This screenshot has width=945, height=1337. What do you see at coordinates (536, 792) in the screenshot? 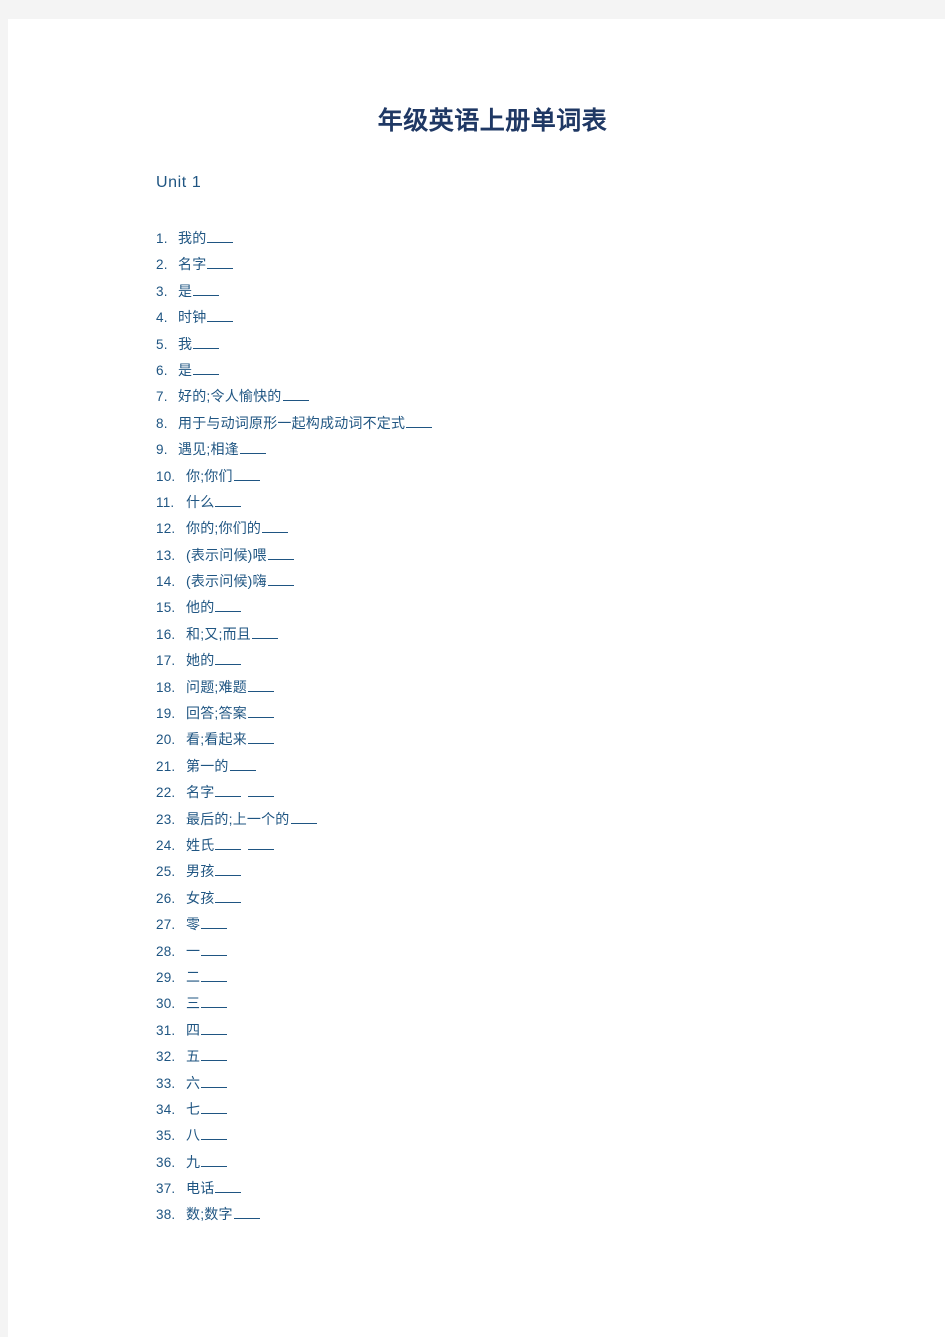
I see `vocabulary-item: 22. 名字` at bounding box center [536, 792].